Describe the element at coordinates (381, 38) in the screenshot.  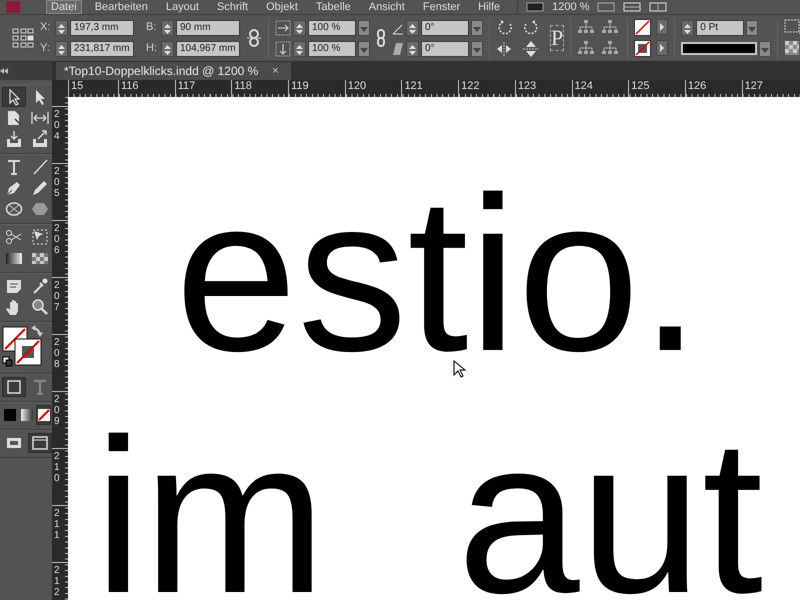
I see `chain-link-icon` at that location.